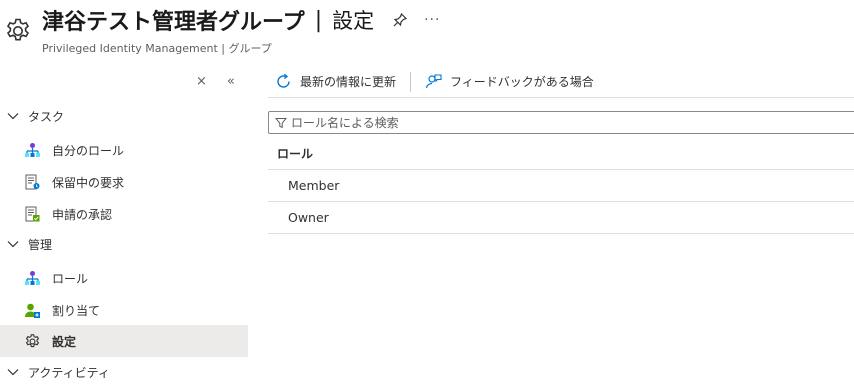 This screenshot has width=854, height=384. What do you see at coordinates (201, 81) in the screenshot?
I see `collapse-all-icon: ×` at bounding box center [201, 81].